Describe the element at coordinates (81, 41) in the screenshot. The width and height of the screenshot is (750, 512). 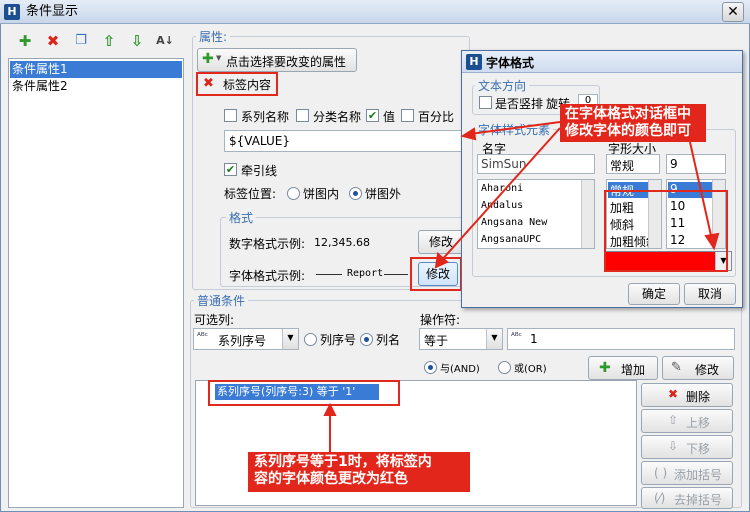
I see `copy-icon: ❐` at that location.